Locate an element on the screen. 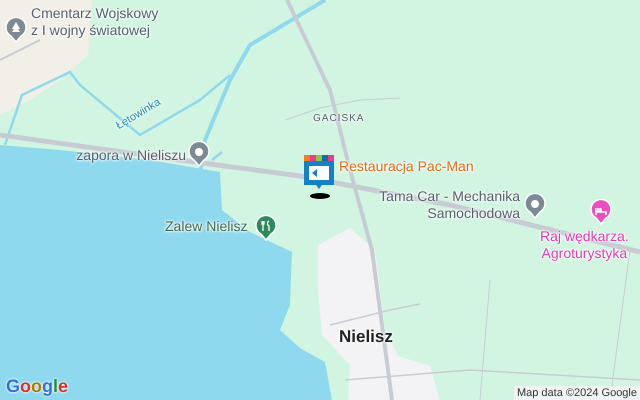 The width and height of the screenshot is (640, 400). map-attribution: Map data ©2024 Google is located at coordinates (577, 393).